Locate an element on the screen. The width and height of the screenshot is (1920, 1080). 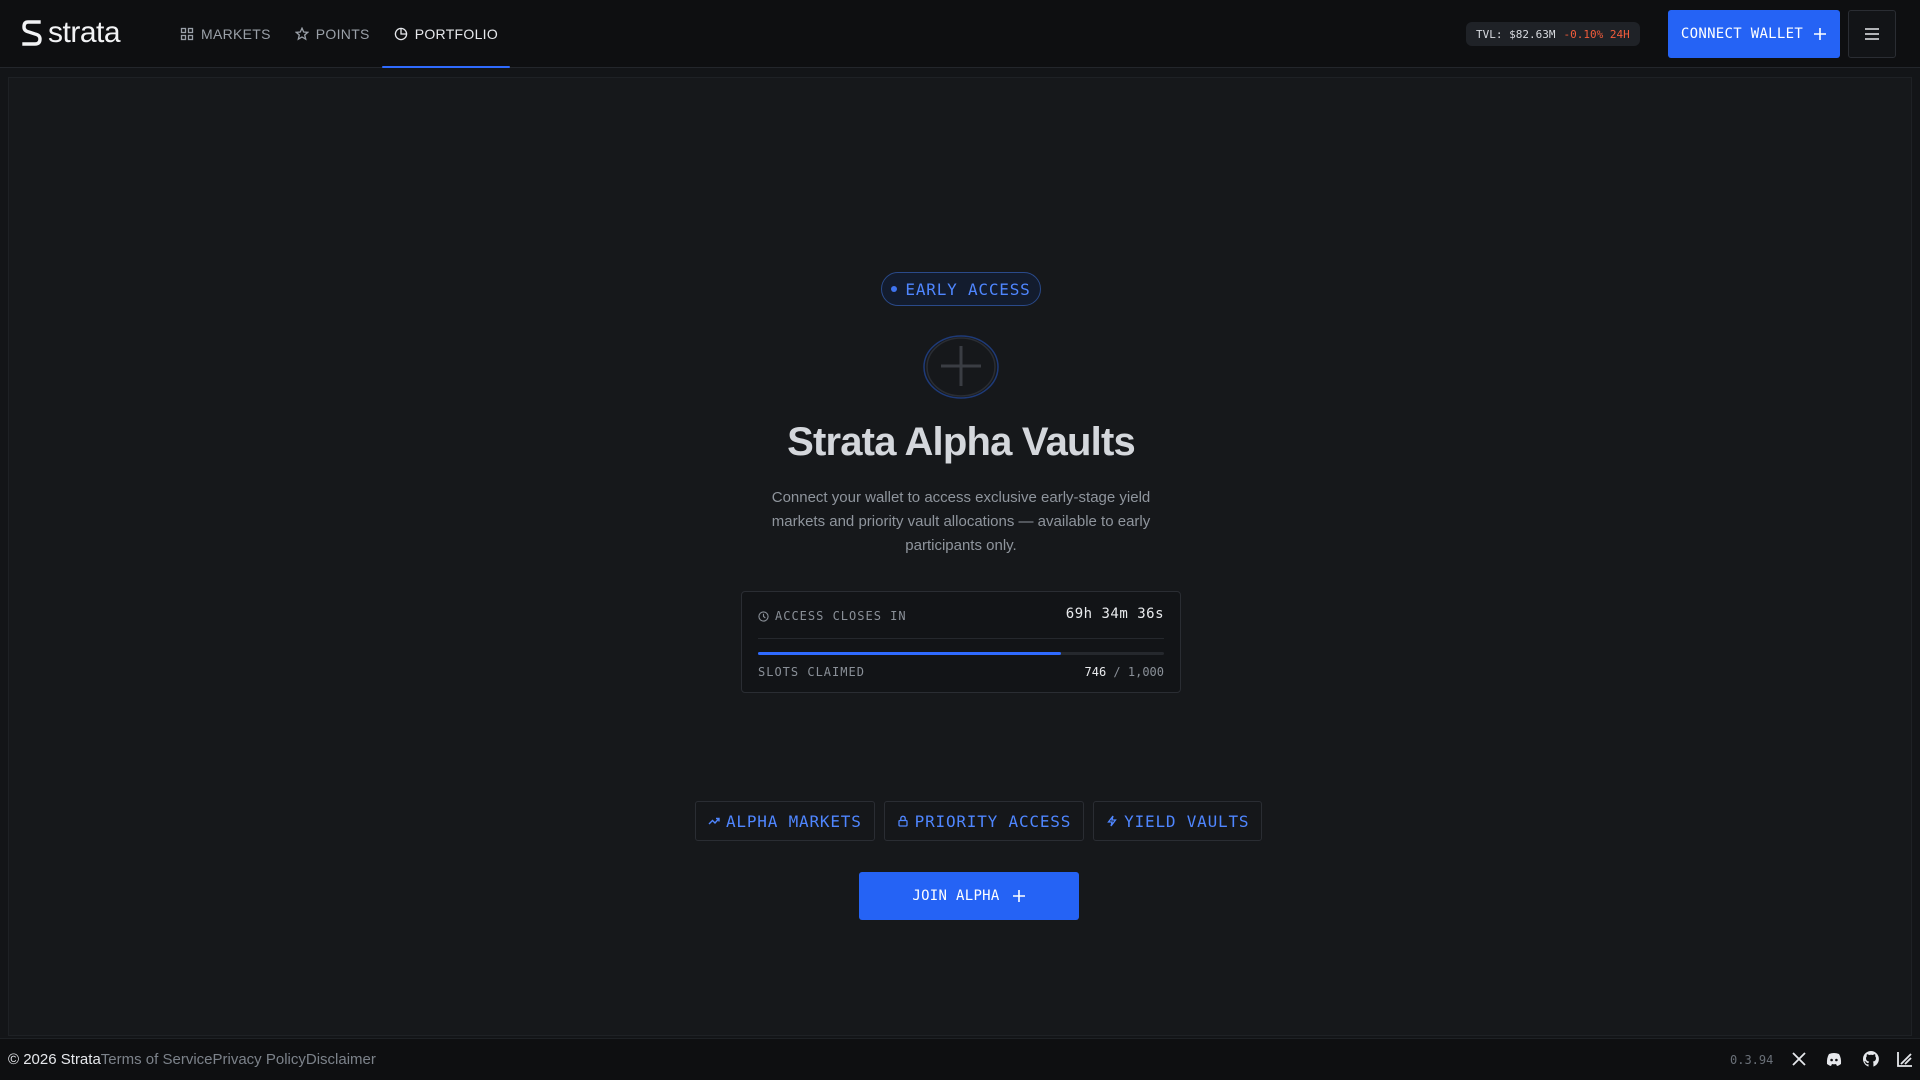
nav-points: POINTS is located at coordinates (332, 34).